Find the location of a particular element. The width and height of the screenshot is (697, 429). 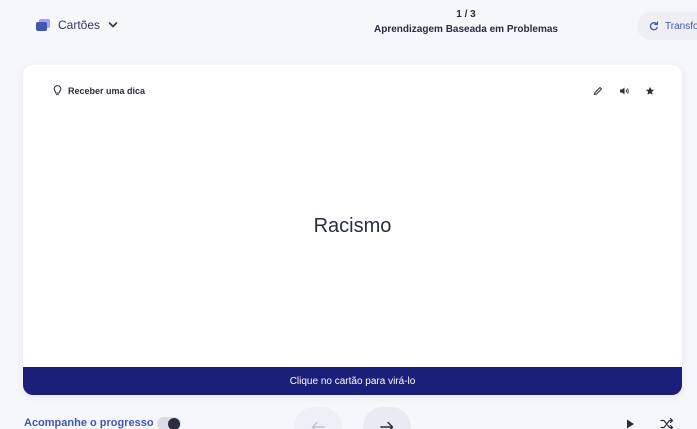

chevron-down-icon is located at coordinates (113, 25).